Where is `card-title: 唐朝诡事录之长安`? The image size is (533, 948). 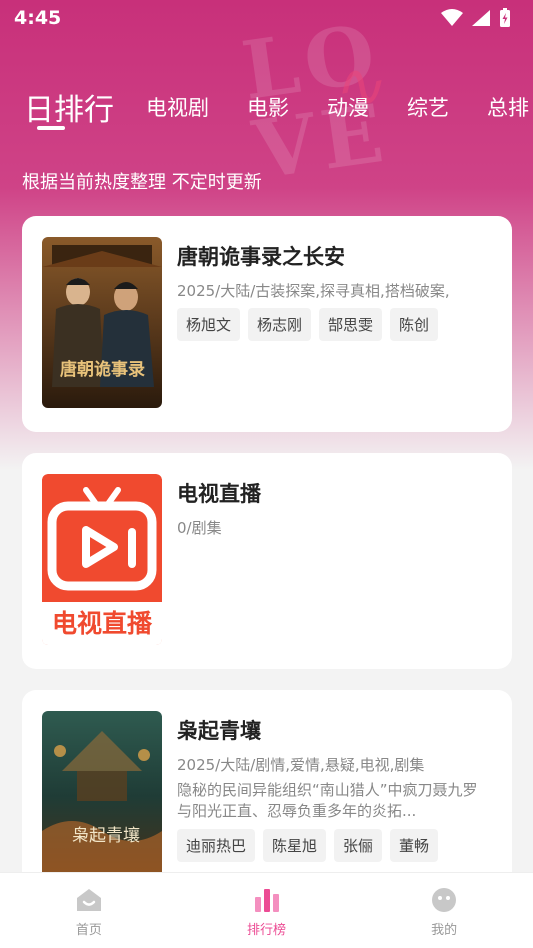 card-title: 唐朝诡事录之长安 is located at coordinates (261, 257).